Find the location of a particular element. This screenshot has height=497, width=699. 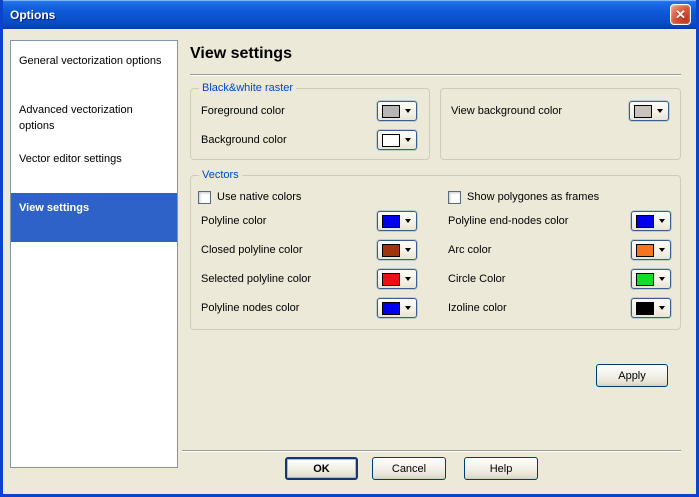

view-background-color-dropdown is located at coordinates (649, 111).